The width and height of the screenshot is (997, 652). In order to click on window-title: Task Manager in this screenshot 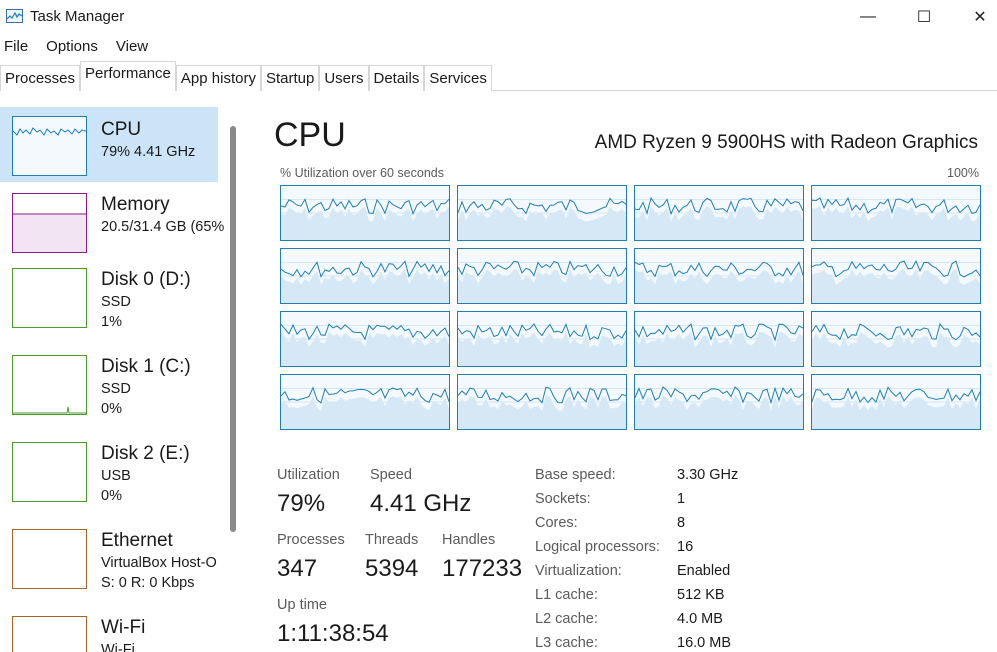, I will do `click(77, 16)`.